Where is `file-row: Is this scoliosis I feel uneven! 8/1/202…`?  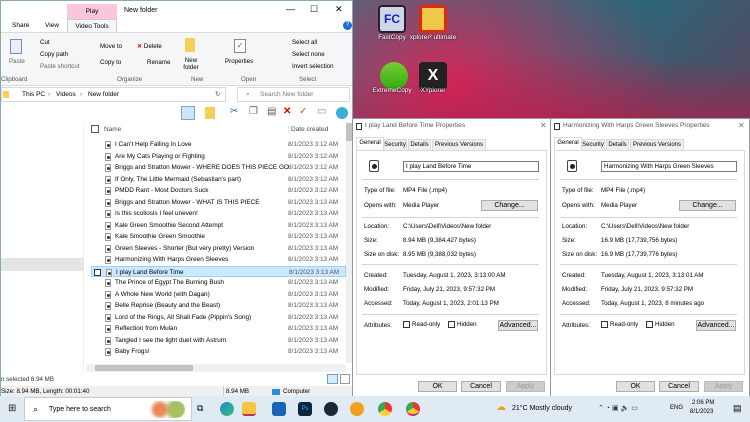 file-row: Is this scoliosis I feel uneven! 8/1/202… is located at coordinates (223, 214).